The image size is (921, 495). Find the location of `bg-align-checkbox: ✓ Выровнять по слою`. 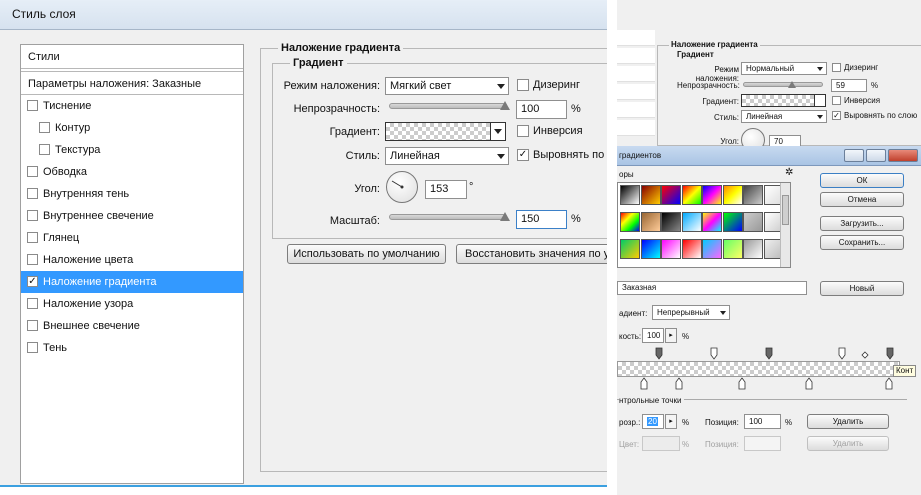

bg-align-checkbox: ✓ Выровнять по слою is located at coordinates (876, 116).